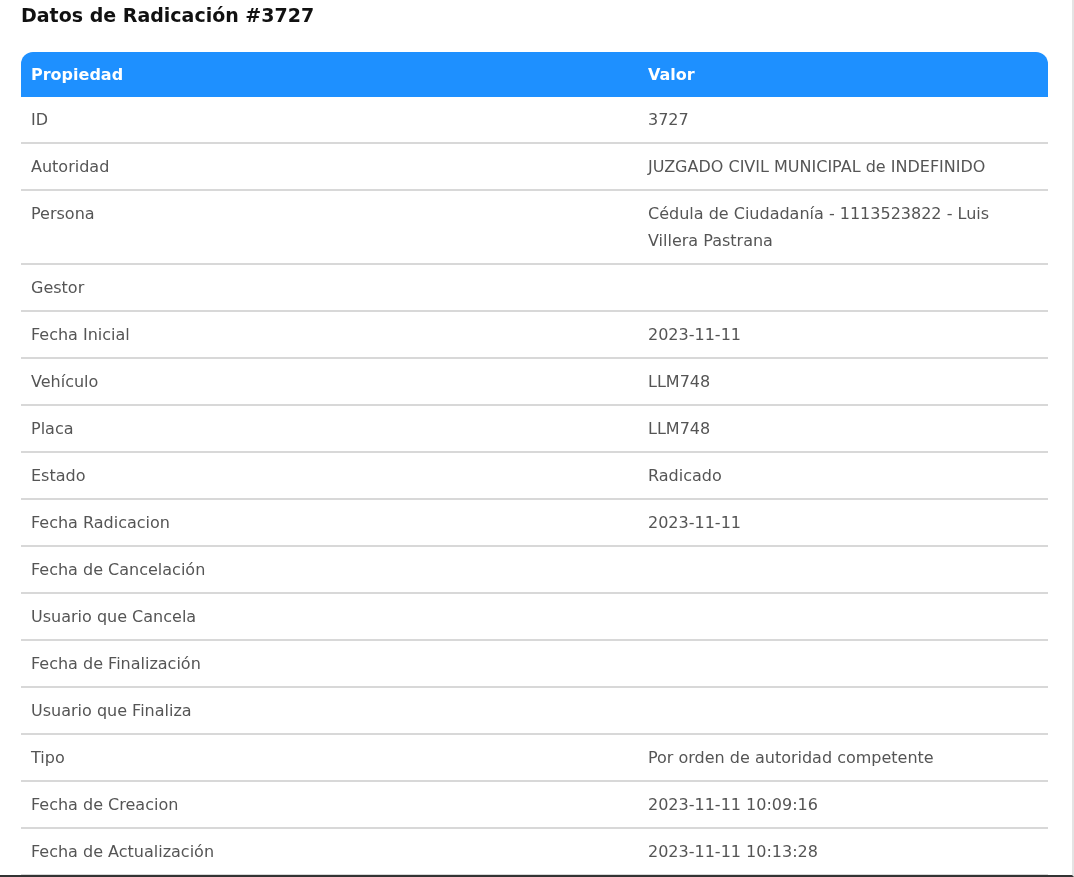 This screenshot has height=877, width=1074. Describe the element at coordinates (48, 757) in the screenshot. I see `property-label: Tipo` at that location.